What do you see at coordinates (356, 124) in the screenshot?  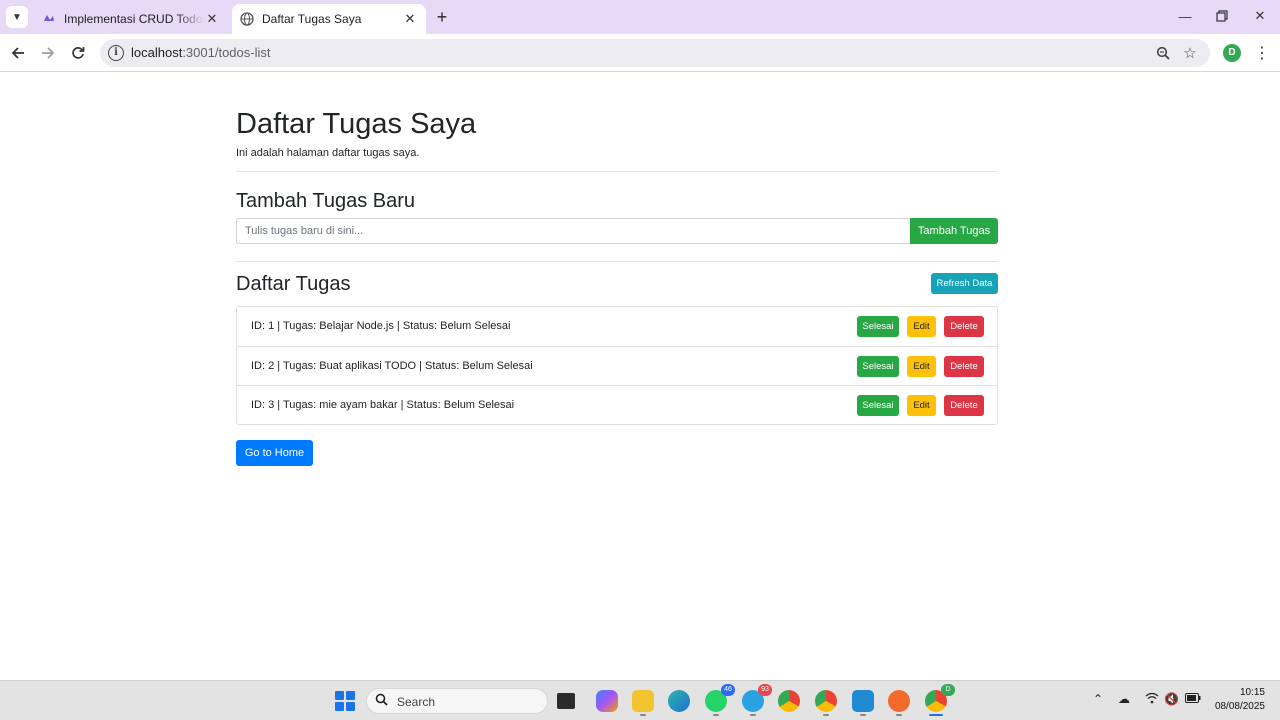 I see `page-title: Daftar Tugas Saya` at bounding box center [356, 124].